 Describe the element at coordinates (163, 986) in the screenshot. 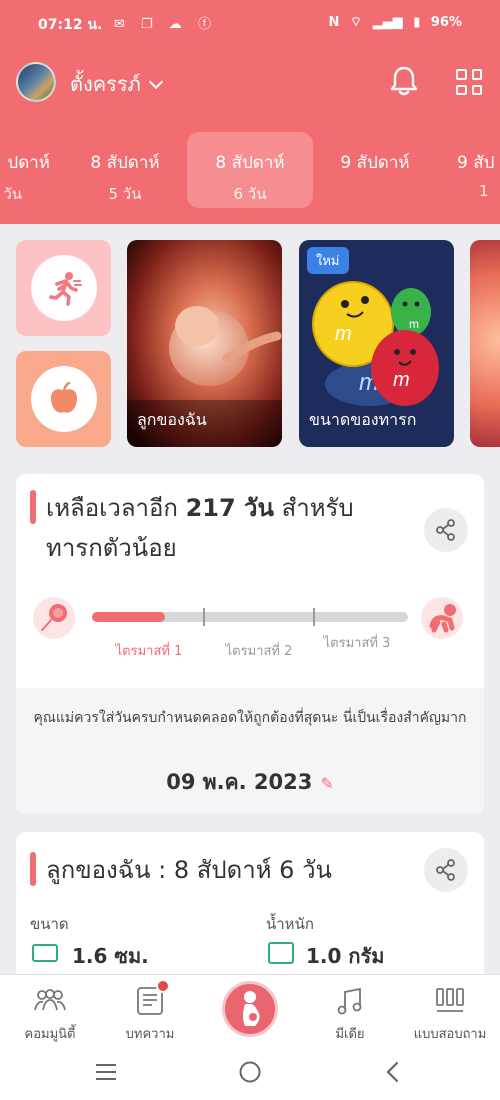

I see `notification-dot` at that location.